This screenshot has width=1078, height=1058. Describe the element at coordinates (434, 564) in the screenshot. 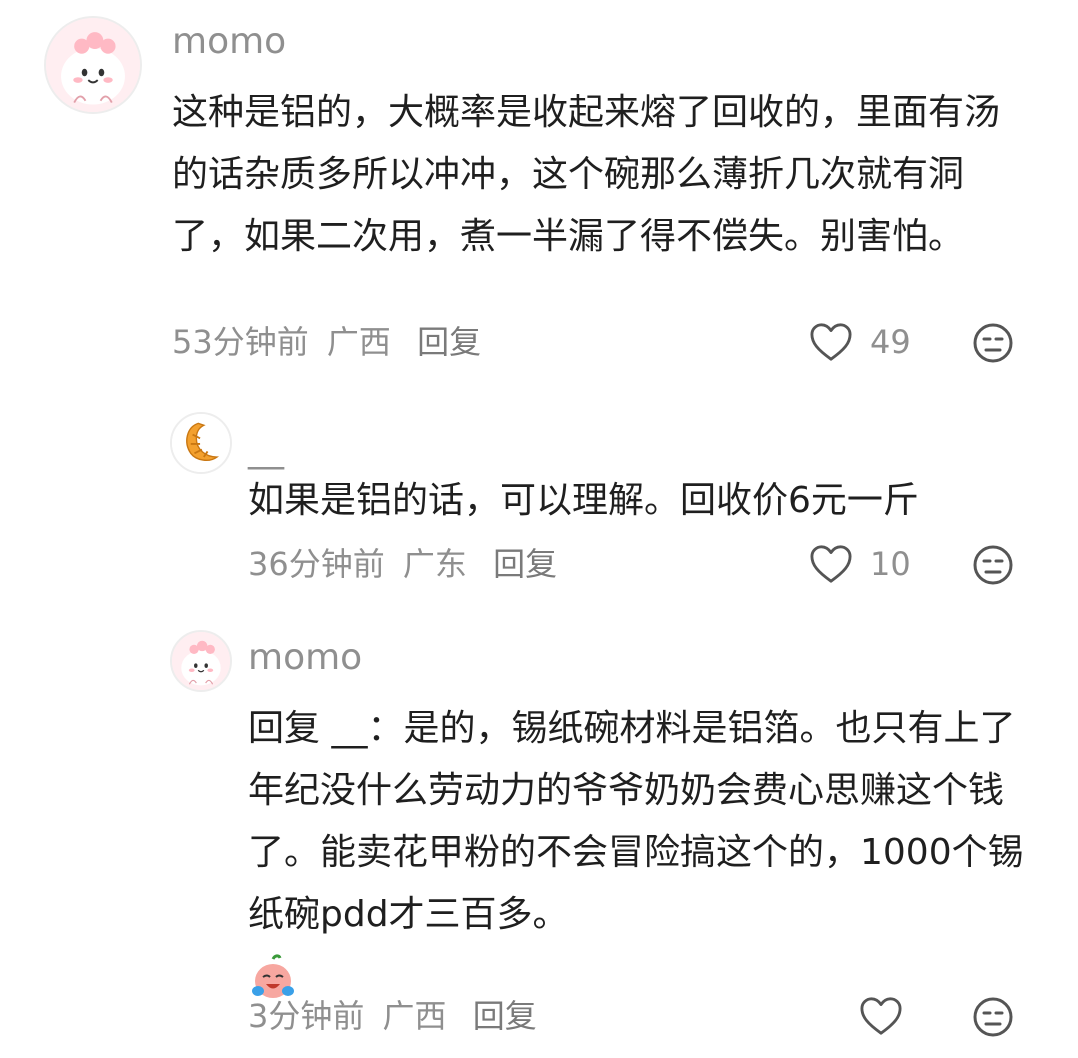

I see `location: 广东` at that location.